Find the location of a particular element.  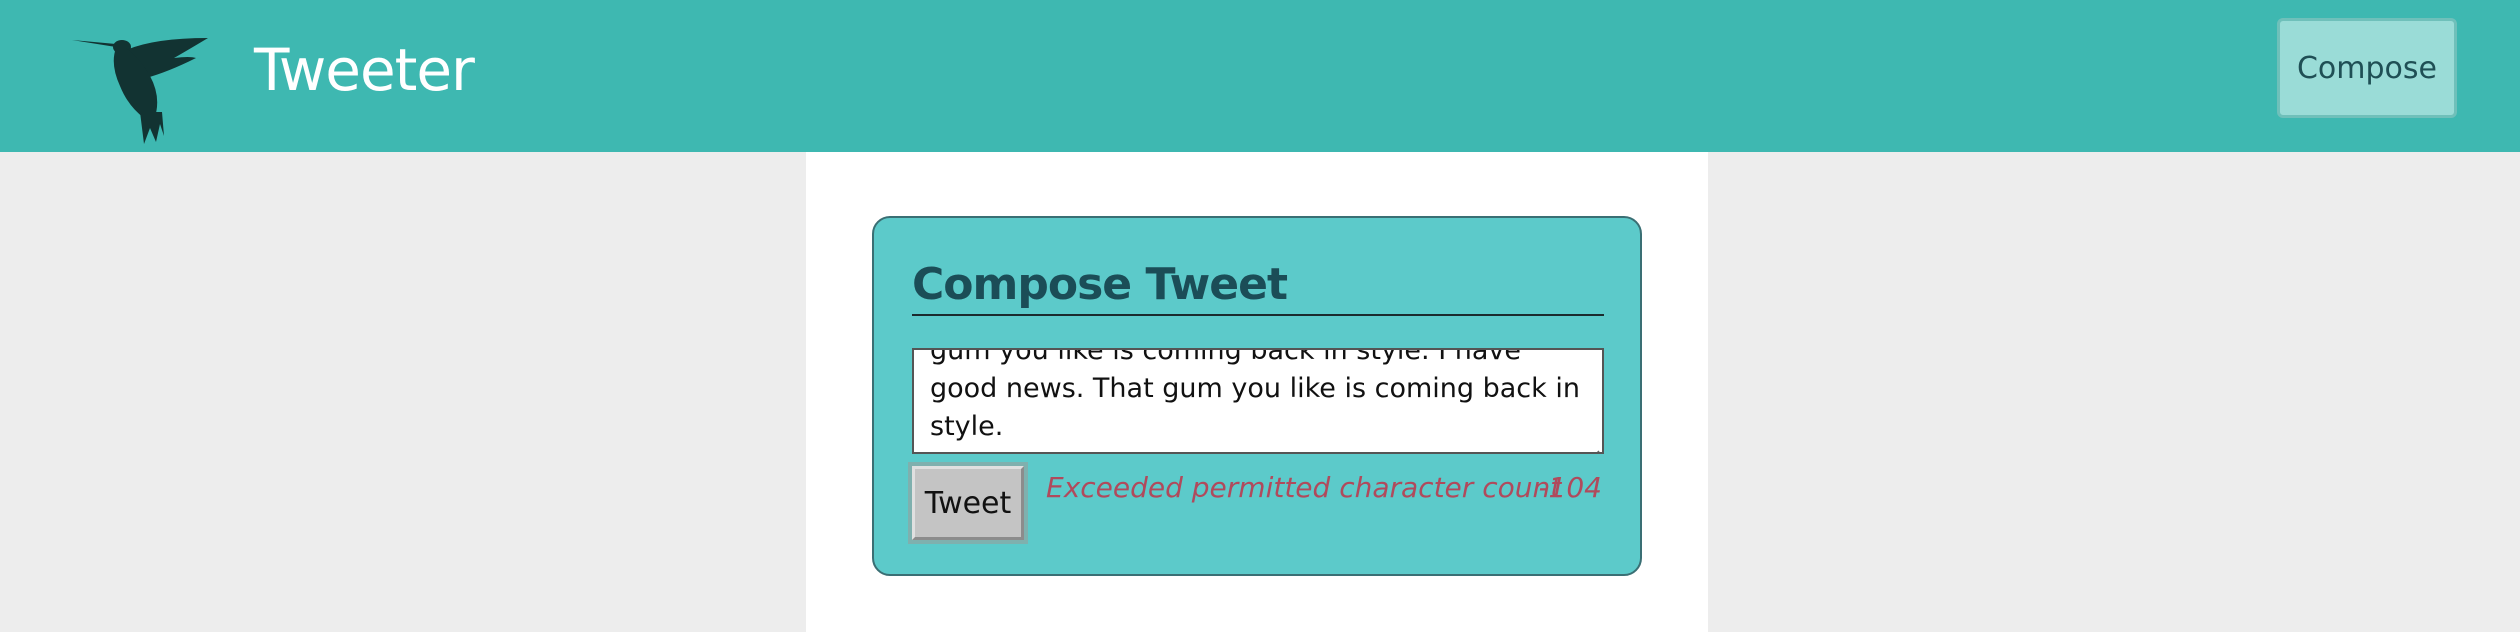

title-divider is located at coordinates (1258, 315).